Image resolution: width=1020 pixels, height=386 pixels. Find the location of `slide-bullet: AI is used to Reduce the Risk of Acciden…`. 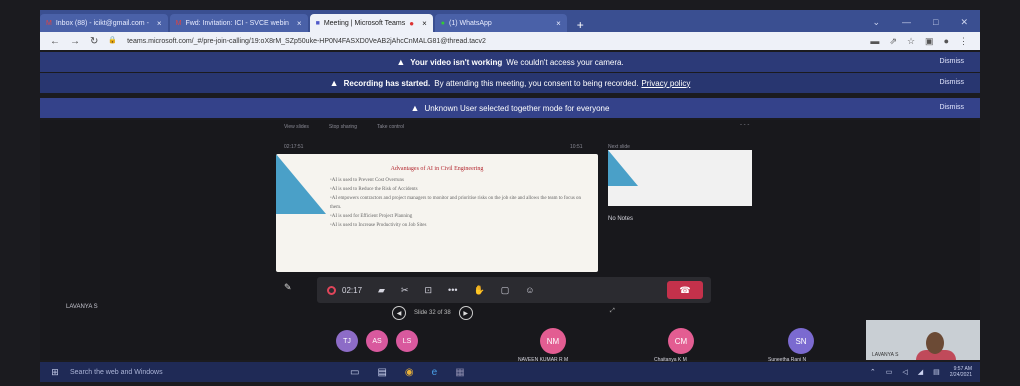

slide-bullet: AI is used to Reduce the Risk of Acciden… is located at coordinates (456, 189).